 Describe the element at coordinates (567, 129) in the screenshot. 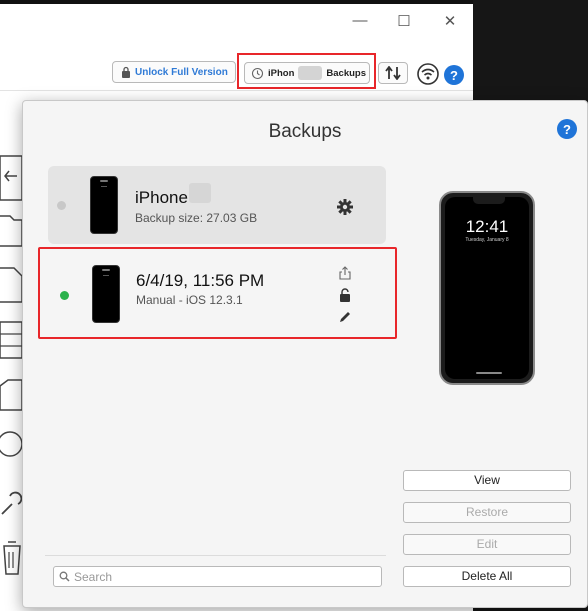

I see `popup-help-icon: ?` at that location.